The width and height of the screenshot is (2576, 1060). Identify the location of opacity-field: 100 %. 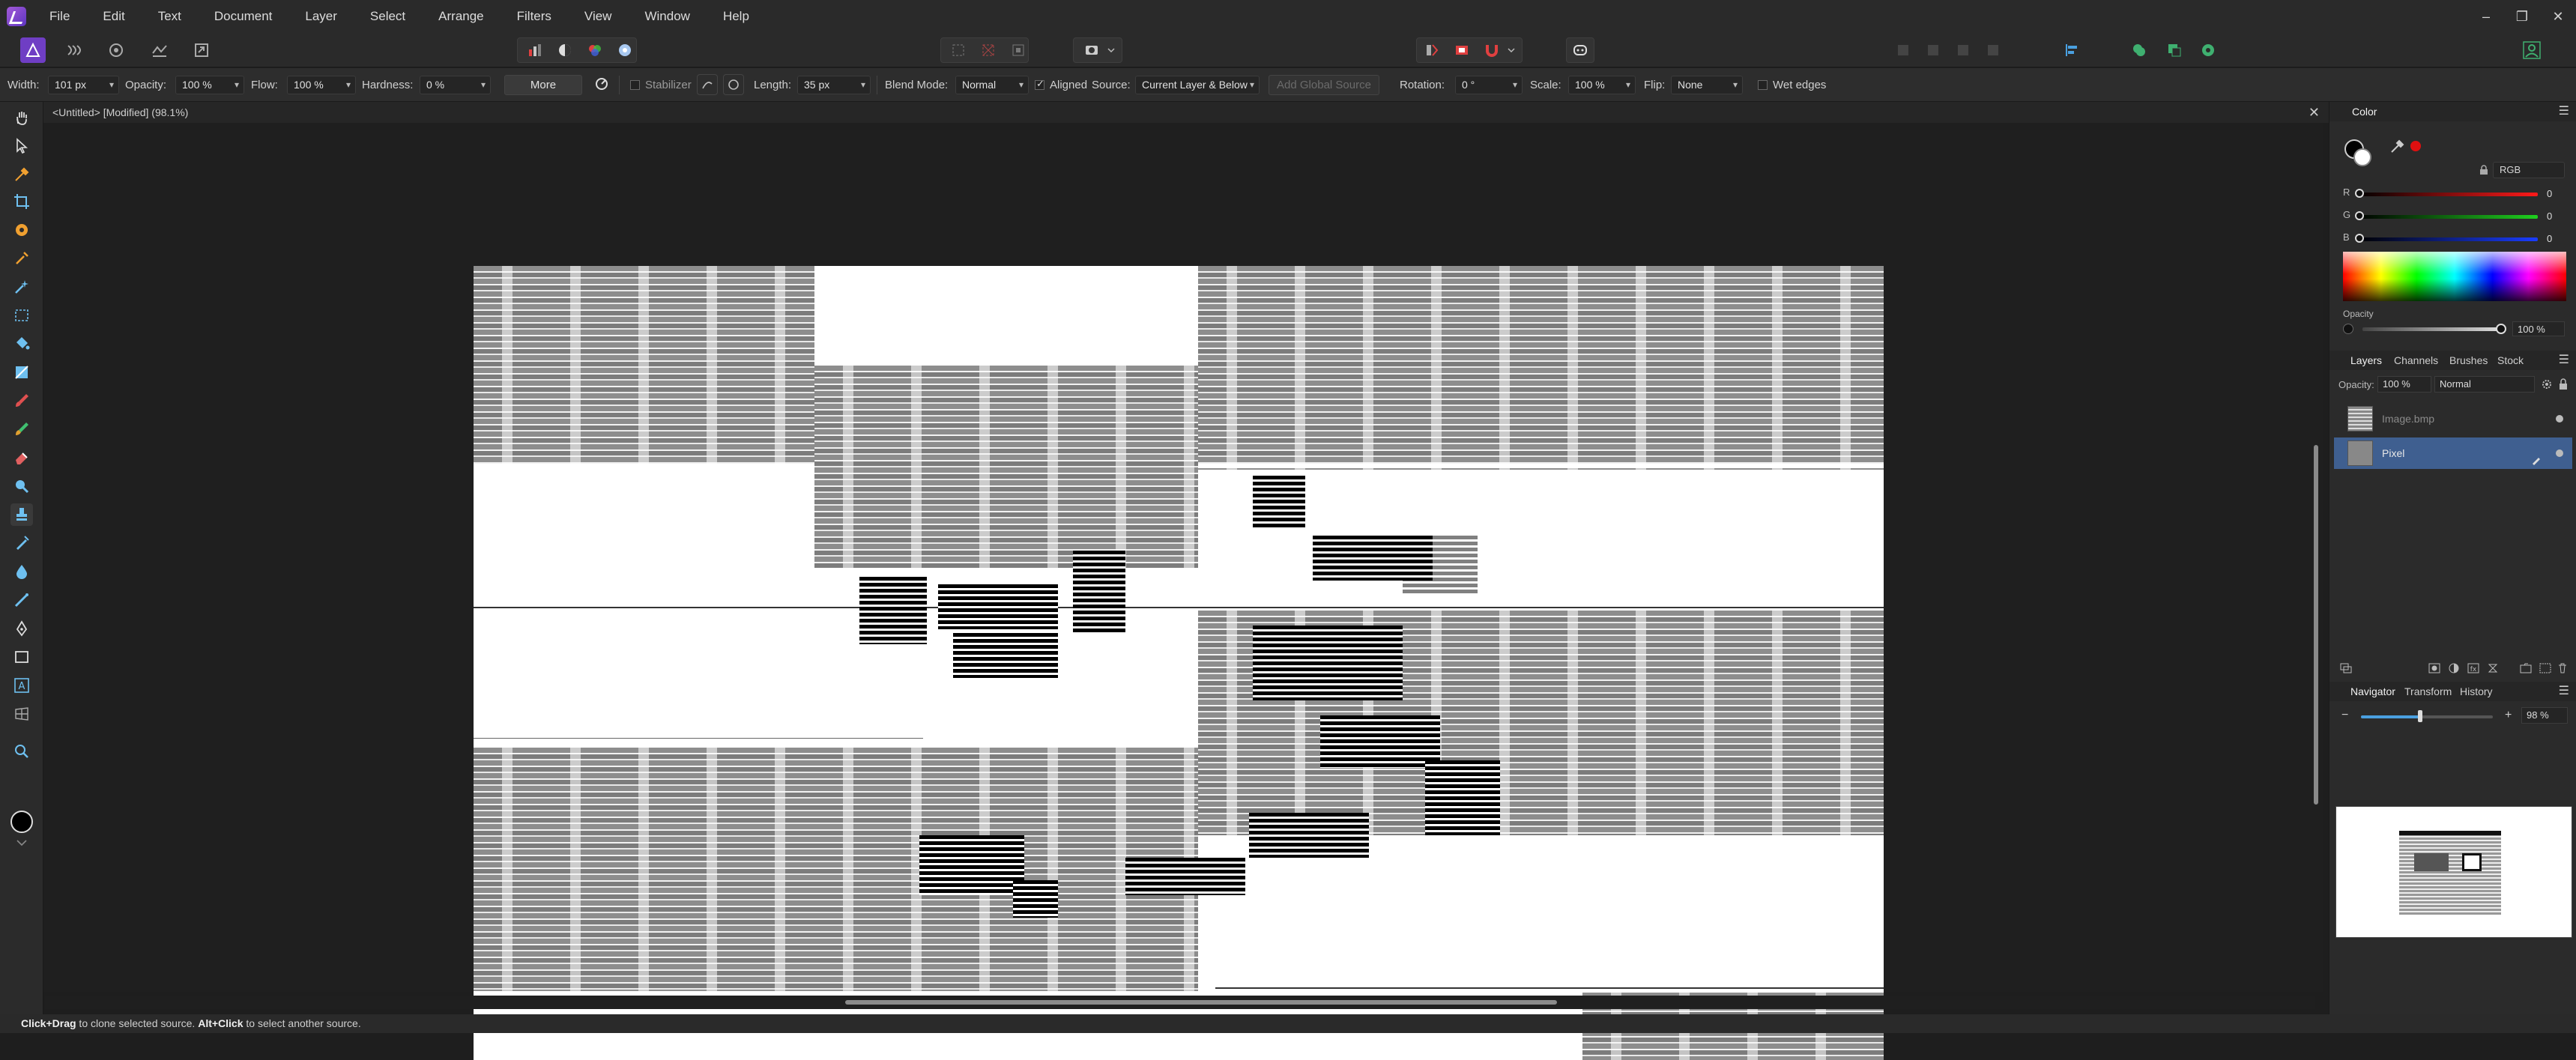
(209, 85).